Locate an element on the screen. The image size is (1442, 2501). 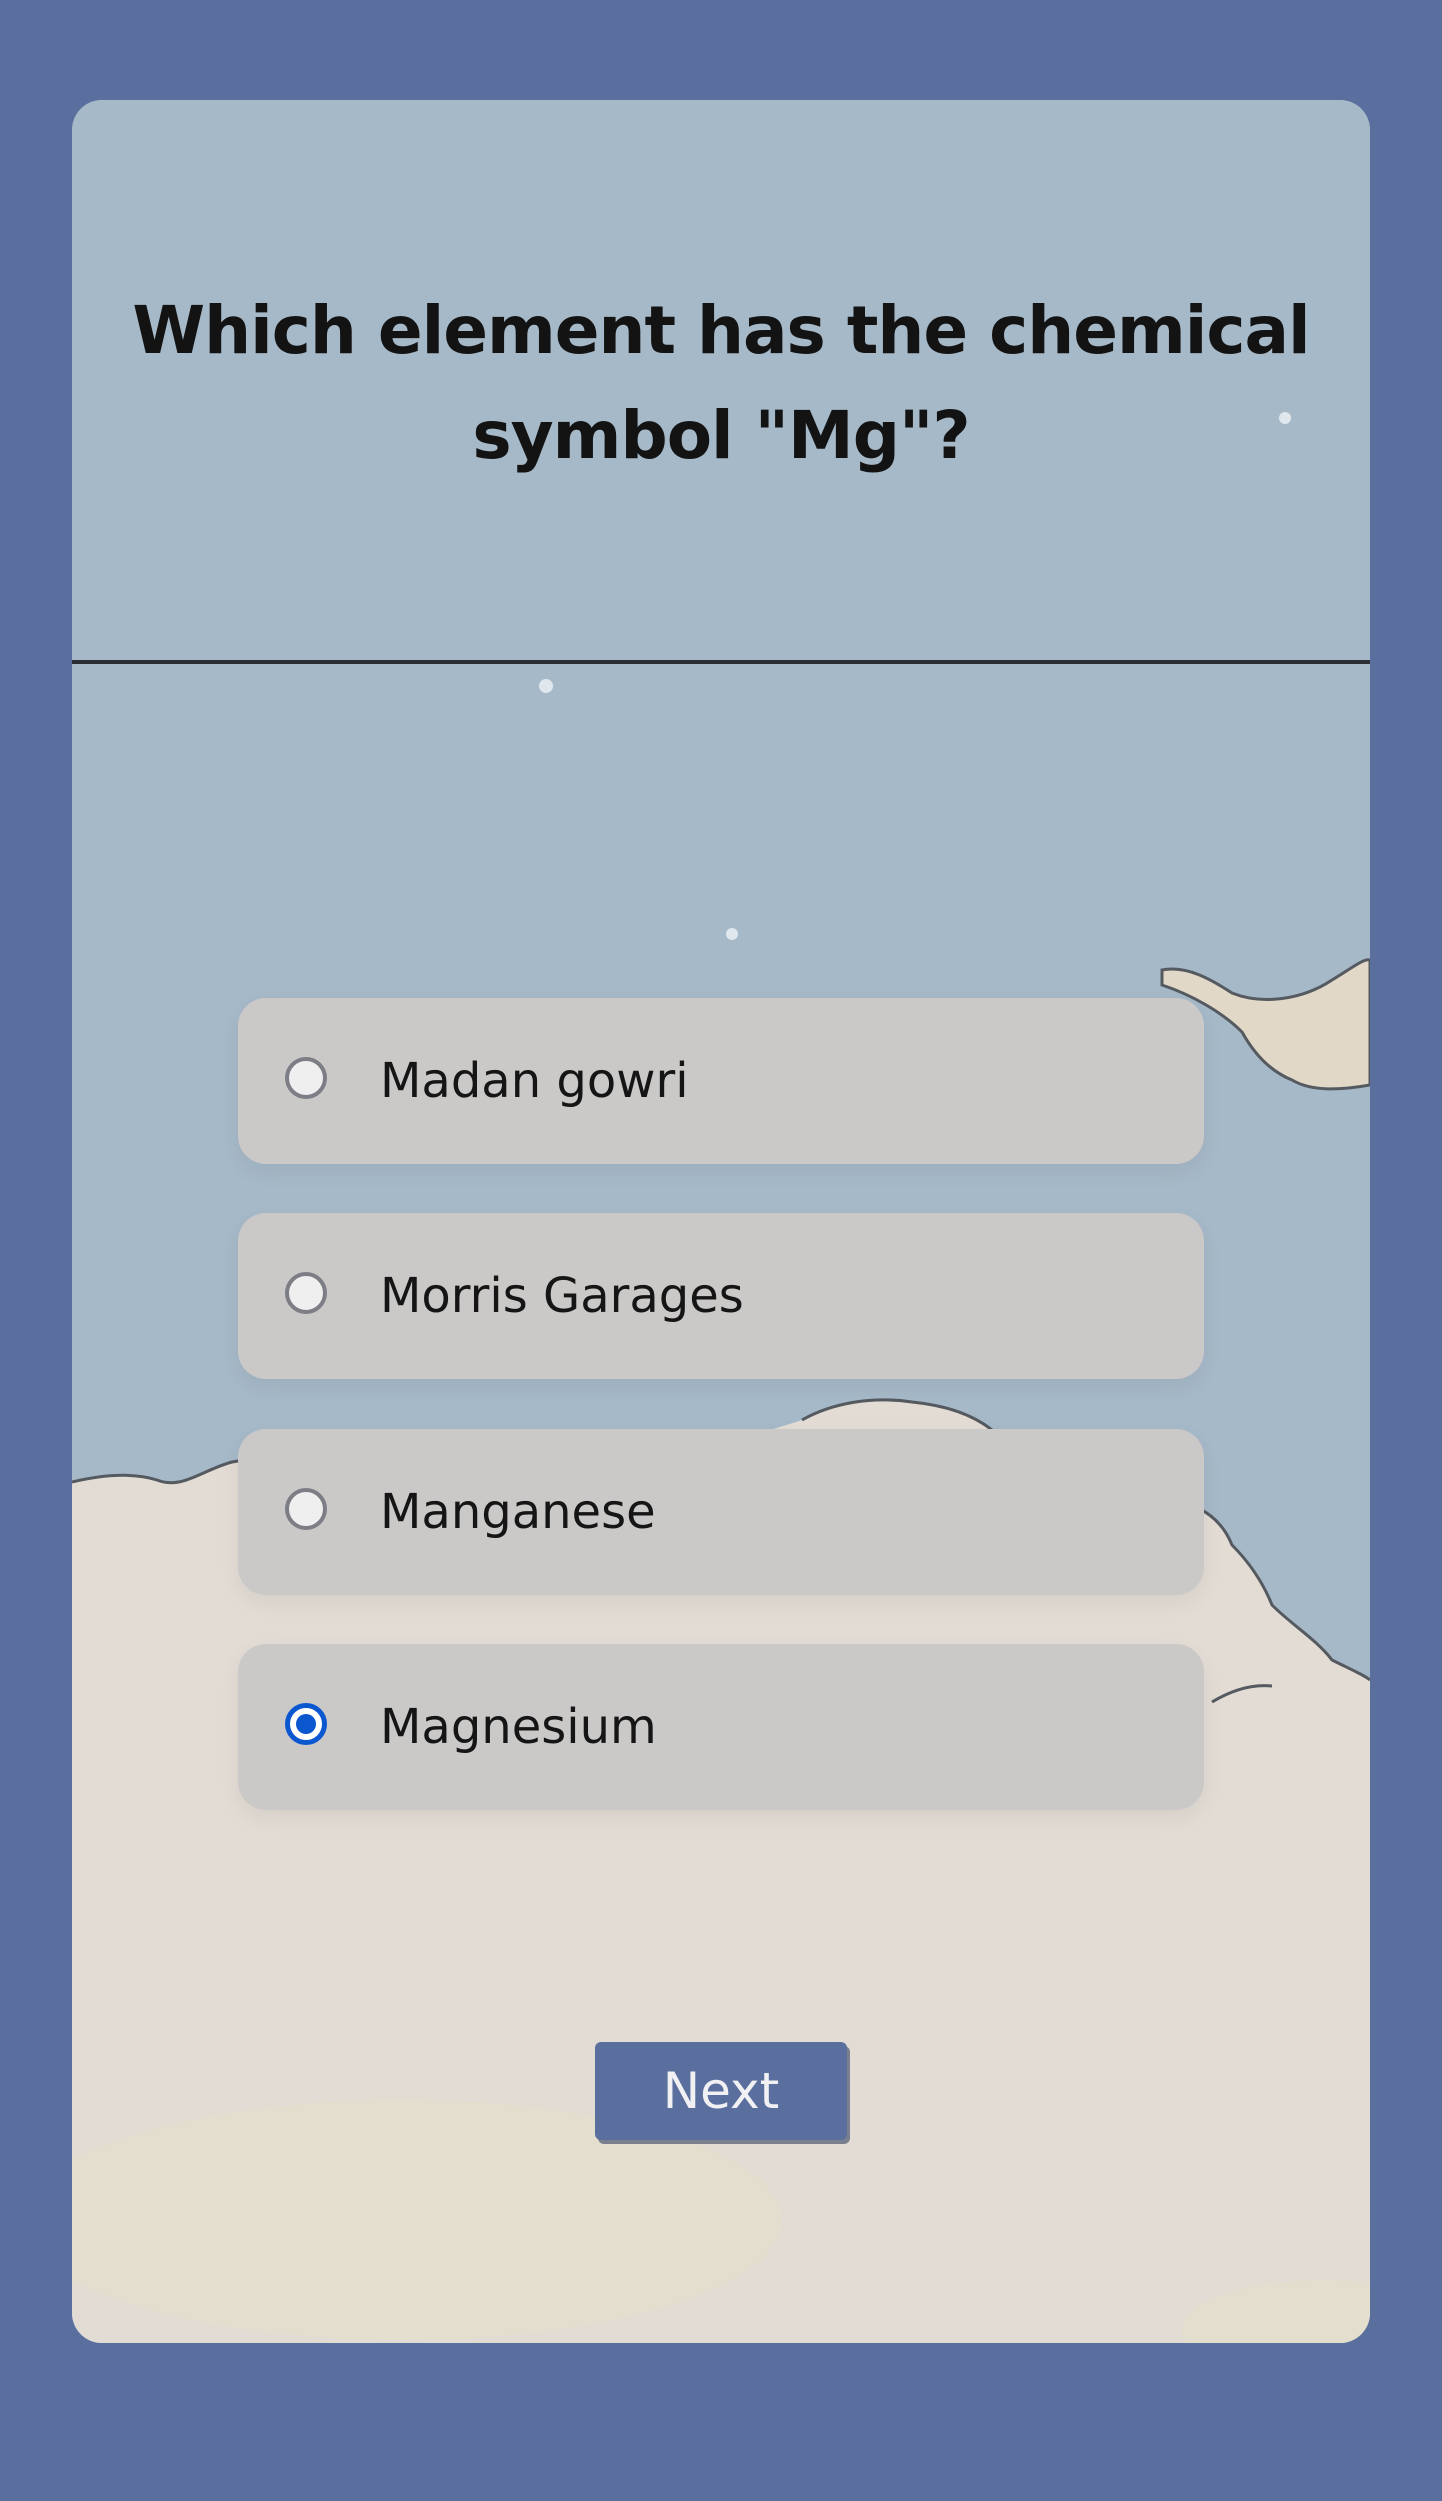
answer-option-label: Madan gowri is located at coordinates (534, 1081).